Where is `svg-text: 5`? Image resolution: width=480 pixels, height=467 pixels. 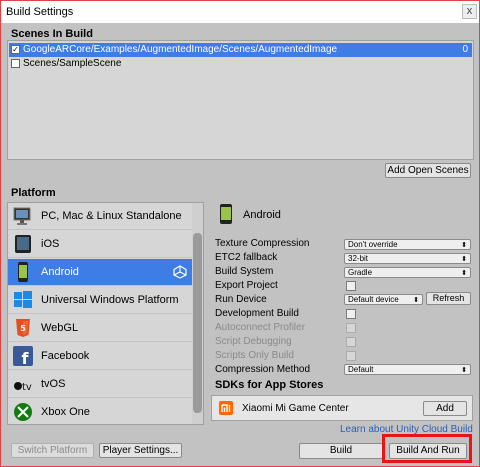
svg-text: 5 is located at coordinates (23, 328).